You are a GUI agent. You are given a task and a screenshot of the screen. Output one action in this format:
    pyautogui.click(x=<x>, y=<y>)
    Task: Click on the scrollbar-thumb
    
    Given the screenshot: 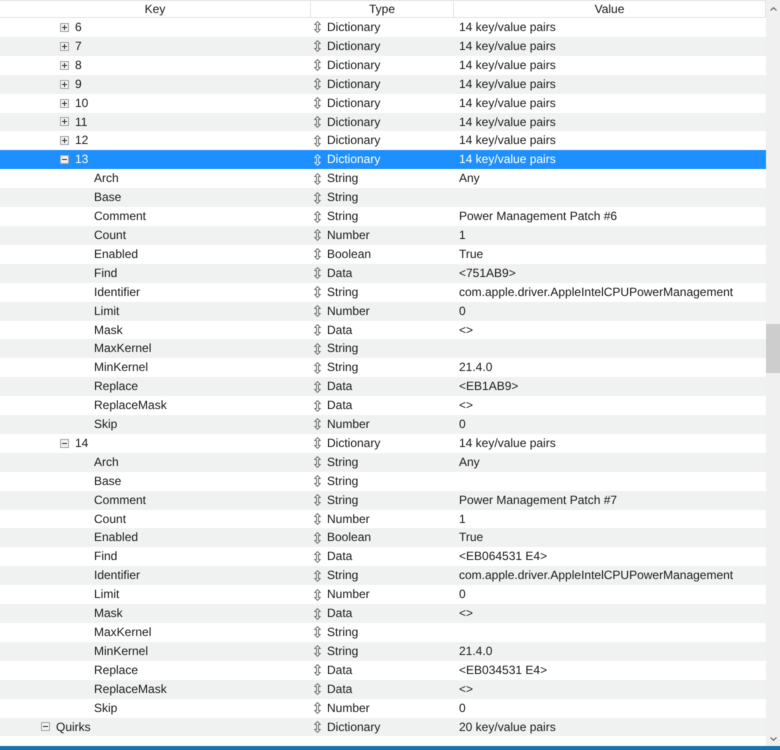 What is the action you would take?
    pyautogui.click(x=773, y=348)
    